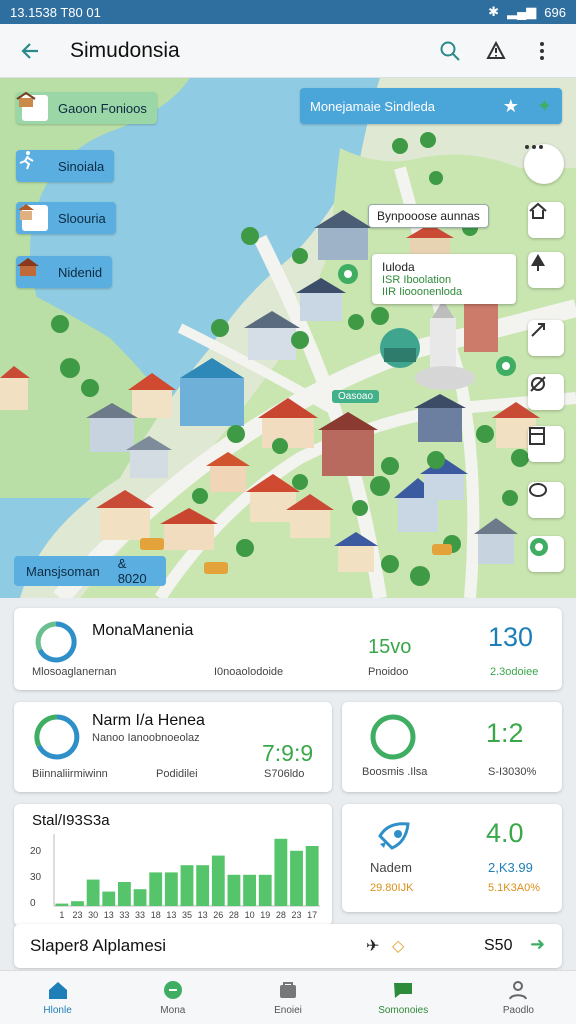  I want to click on main-card-mid-label: I0noaolodoide, so click(249, 672).